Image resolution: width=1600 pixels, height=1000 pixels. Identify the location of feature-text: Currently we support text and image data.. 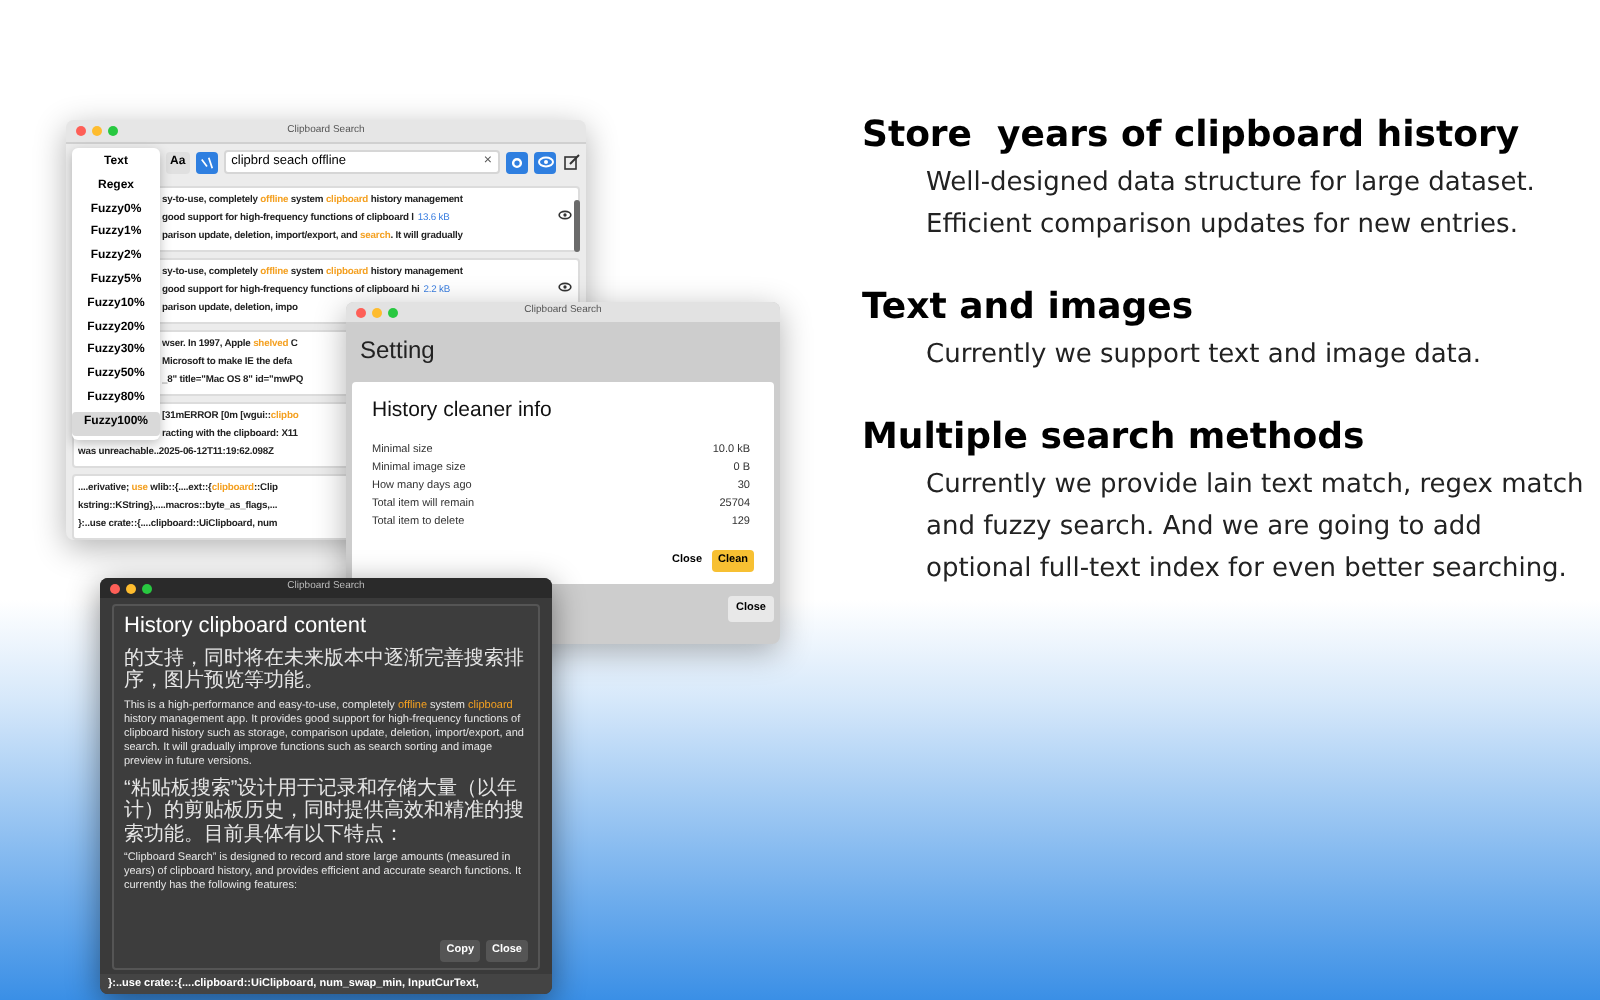
(1203, 356).